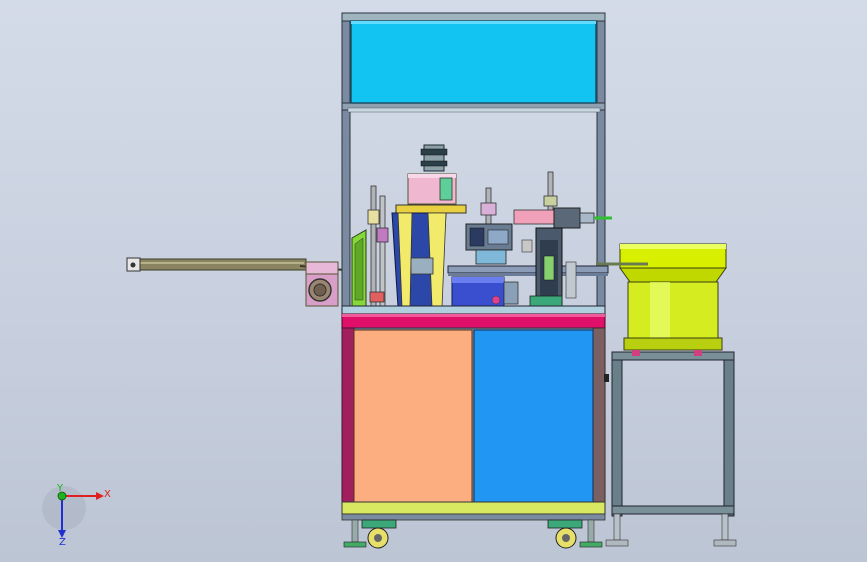 The width and height of the screenshot is (867, 562). I want to click on right-leveling-foot, so click(591, 533).